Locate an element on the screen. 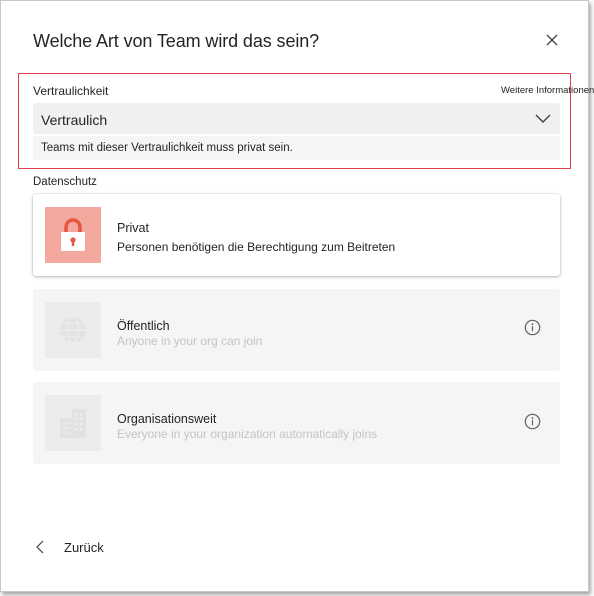  chevron-down-icon is located at coordinates (543, 118).